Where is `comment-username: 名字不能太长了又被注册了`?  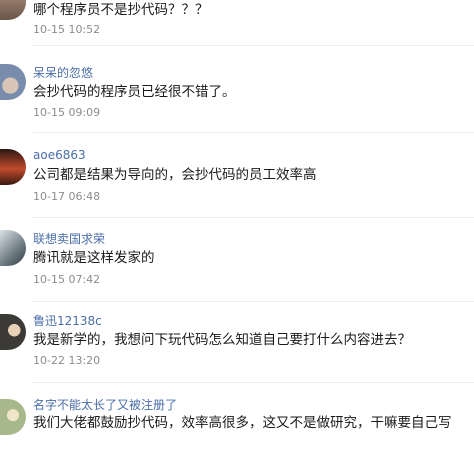 comment-username: 名字不能太长了又被注册了 is located at coordinates (105, 404).